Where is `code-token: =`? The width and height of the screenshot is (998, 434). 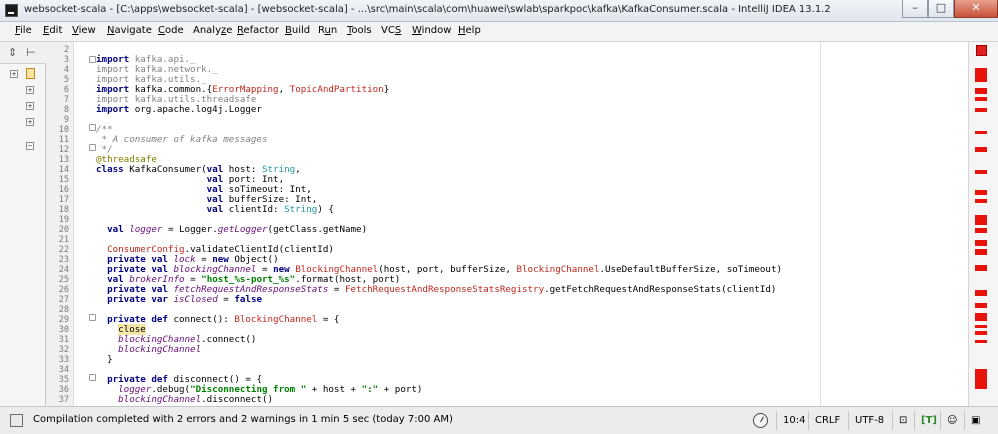 code-token: = is located at coordinates (226, 299).